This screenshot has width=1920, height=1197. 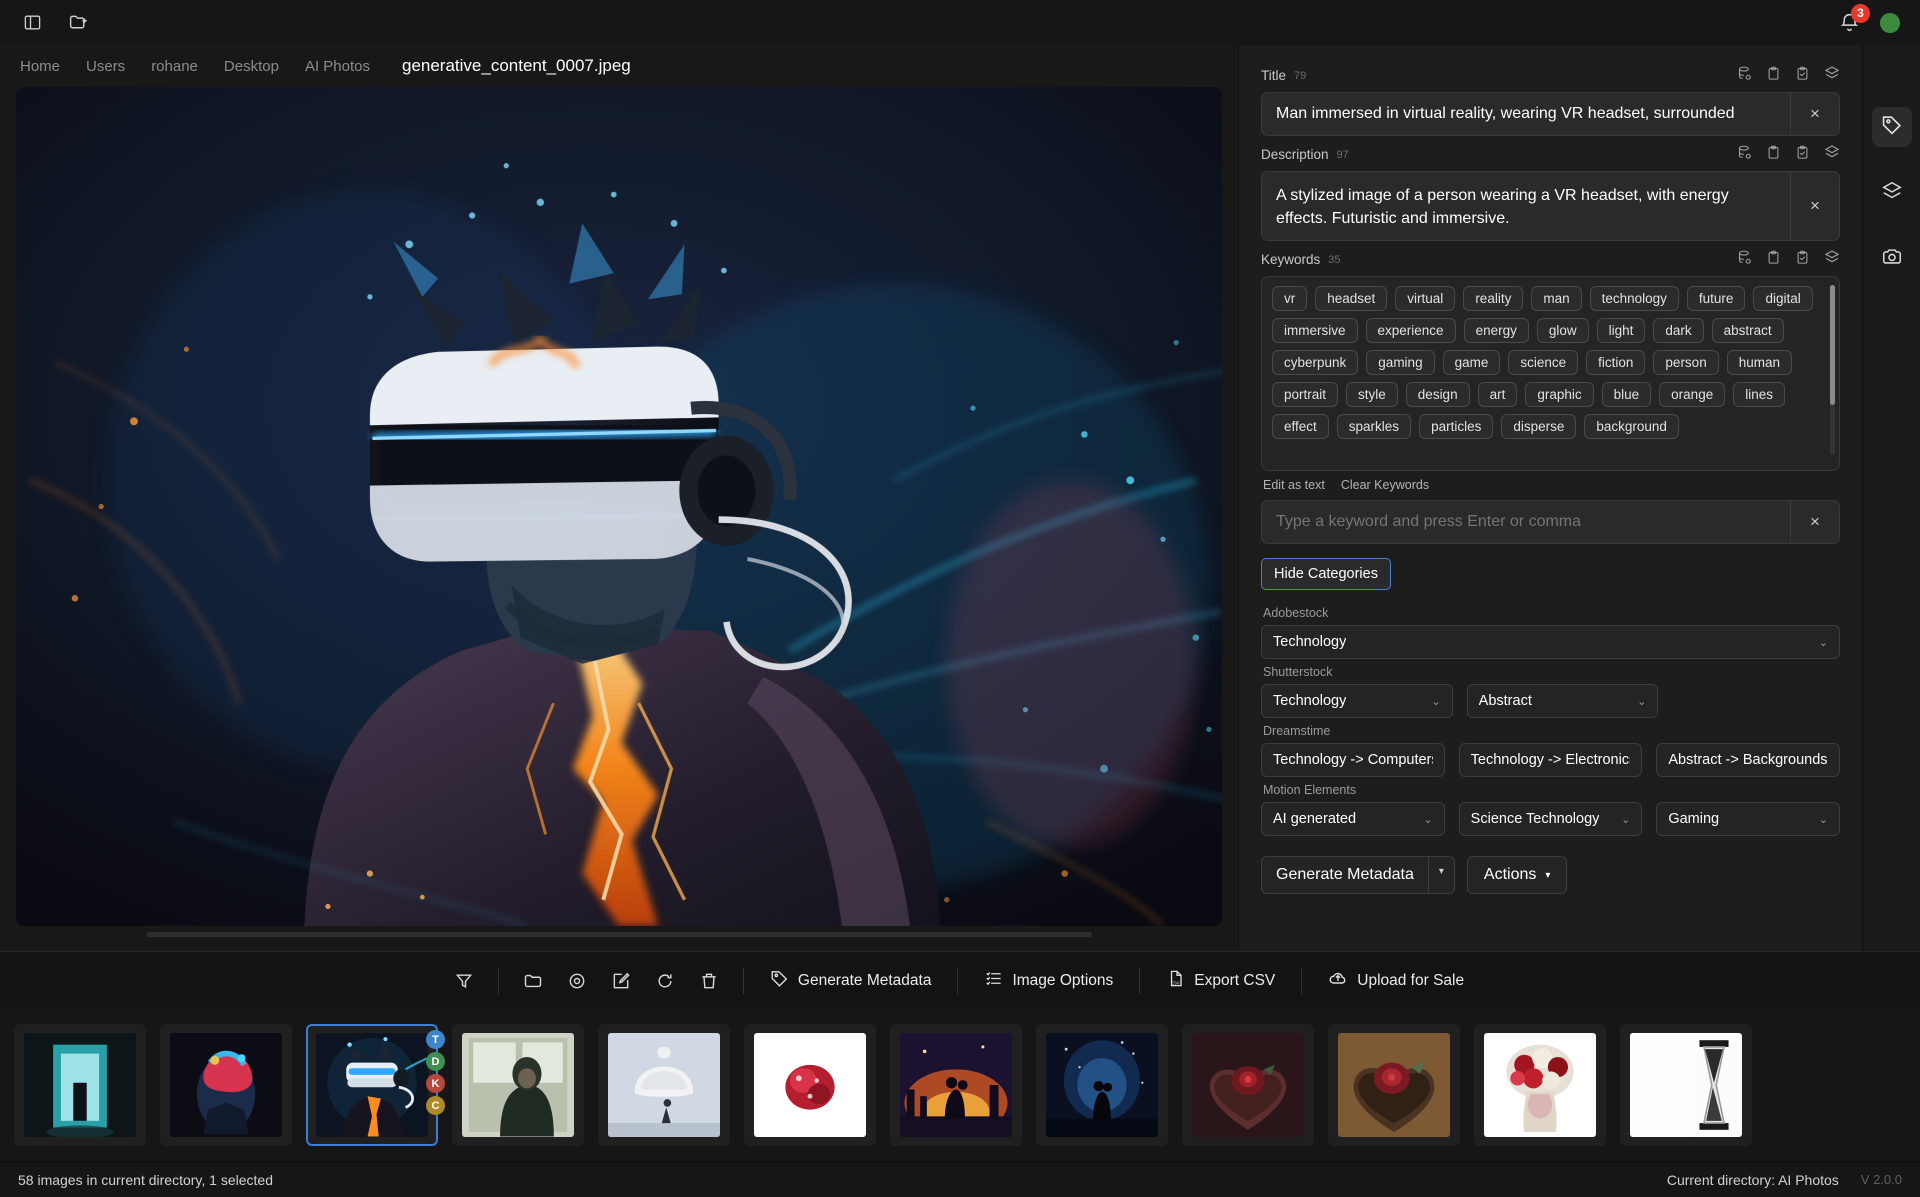 What do you see at coordinates (1425, 298) in the screenshot?
I see `keyword-chip: virtual` at bounding box center [1425, 298].